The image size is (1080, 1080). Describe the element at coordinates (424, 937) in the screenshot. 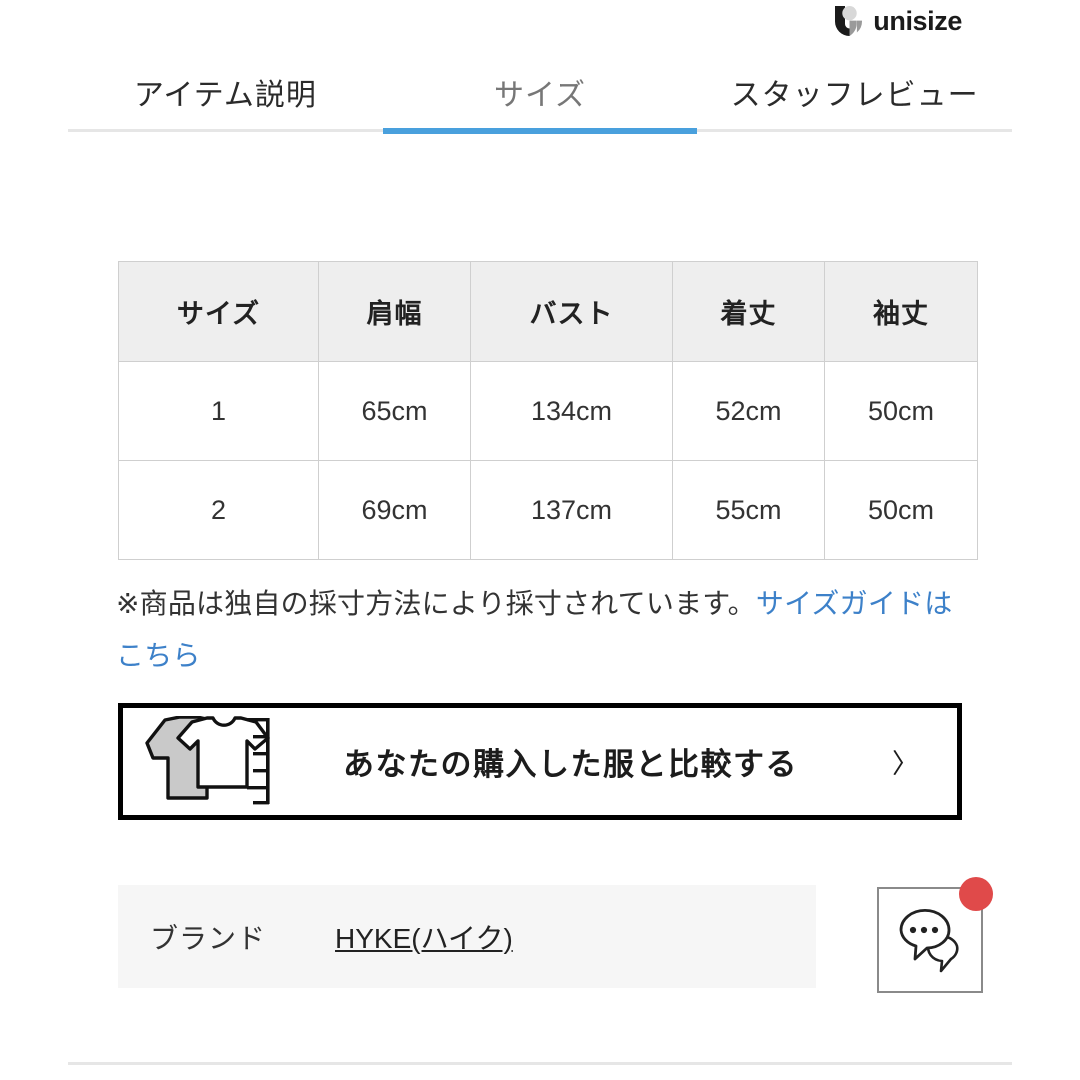

I see `brand-link: HYKE(ハイク)` at that location.